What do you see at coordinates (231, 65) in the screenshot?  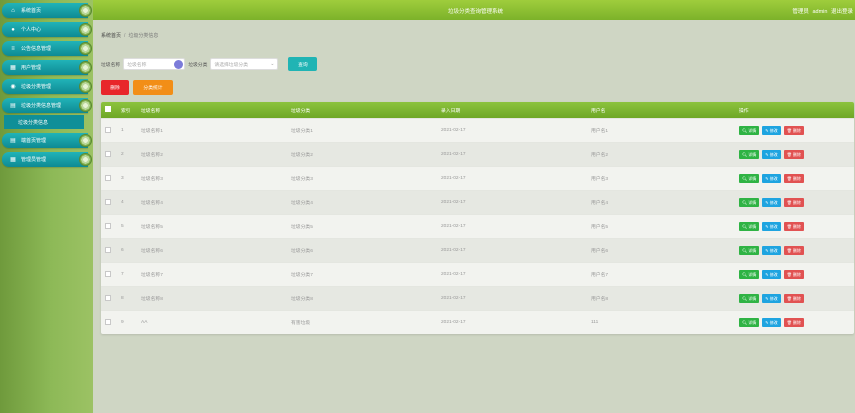 I see `category-placeholder: 请选择垃圾分类` at bounding box center [231, 65].